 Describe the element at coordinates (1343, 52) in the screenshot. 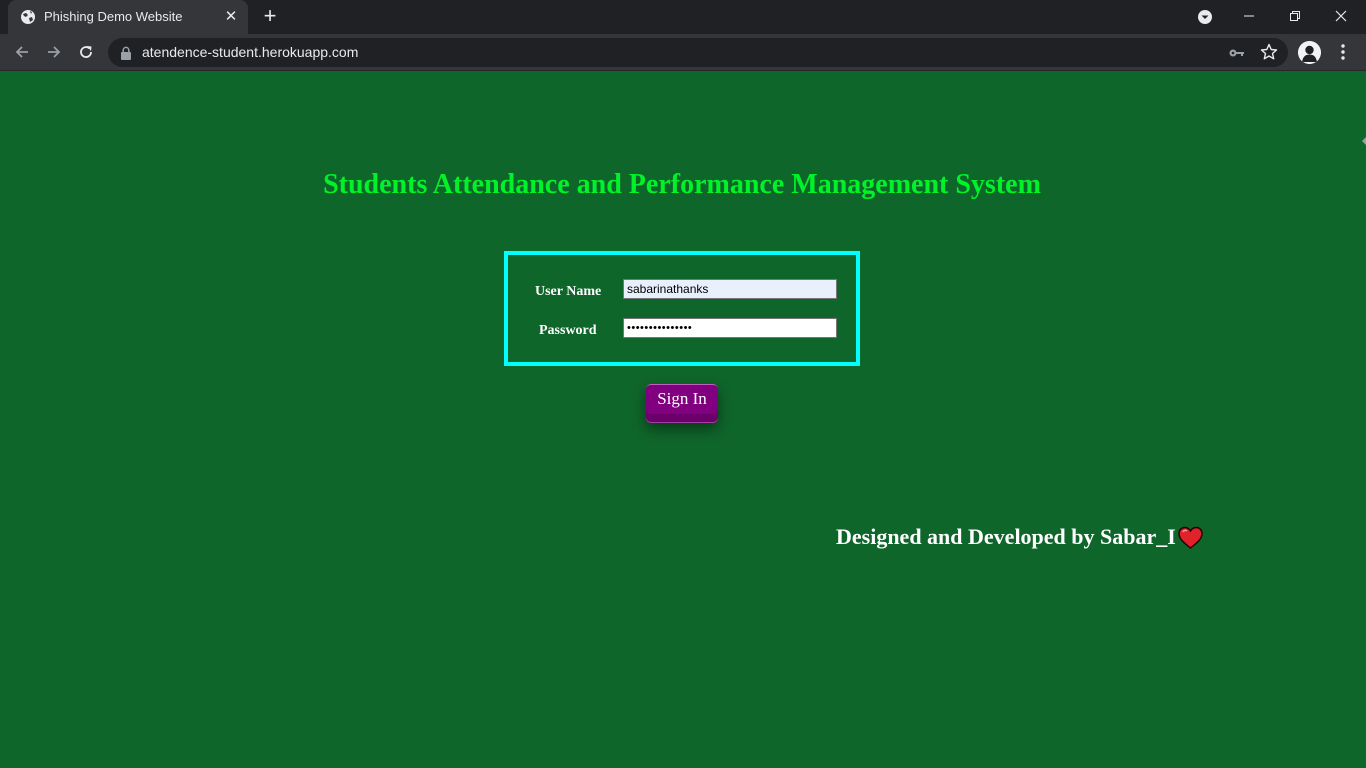

I see `more-menu-icon` at that location.